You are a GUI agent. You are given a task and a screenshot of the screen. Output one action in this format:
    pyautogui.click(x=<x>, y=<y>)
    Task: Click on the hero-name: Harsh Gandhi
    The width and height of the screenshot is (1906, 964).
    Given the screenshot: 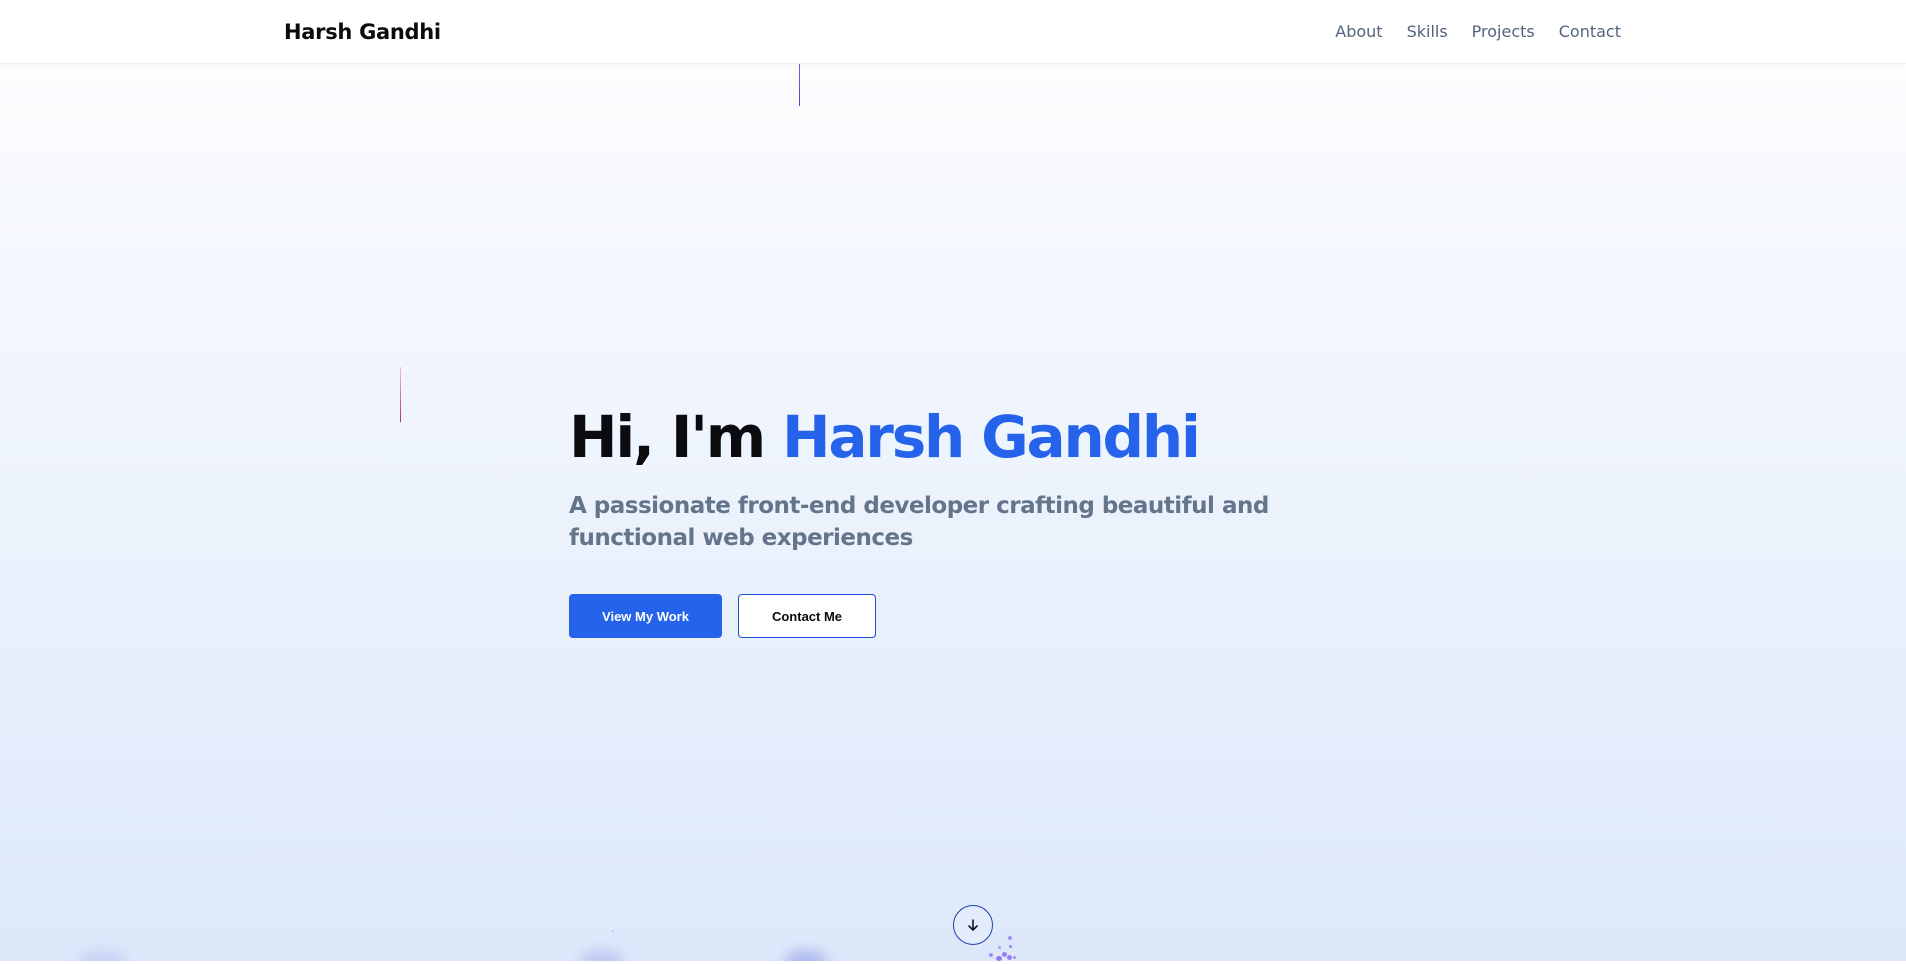 What is the action you would take?
    pyautogui.click(x=991, y=437)
    